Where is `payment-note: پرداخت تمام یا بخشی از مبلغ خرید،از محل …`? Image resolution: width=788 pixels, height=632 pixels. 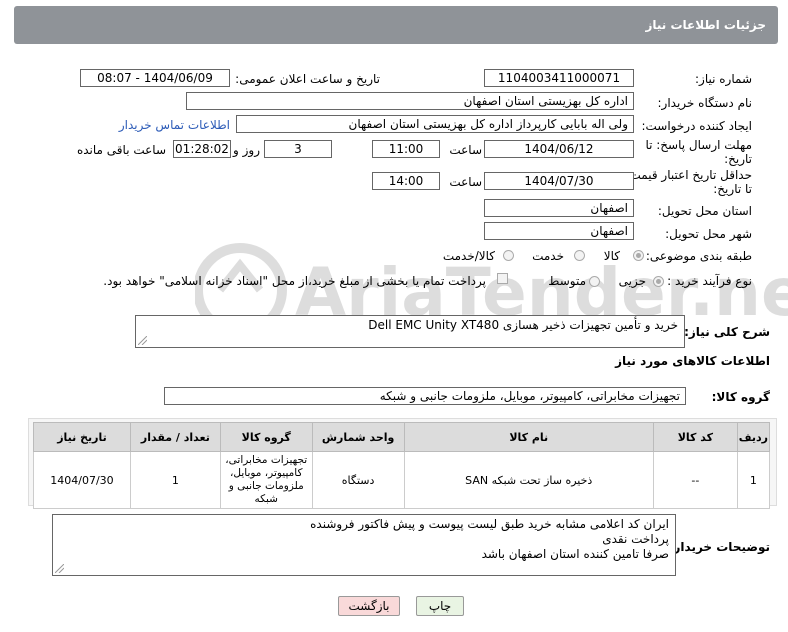
payment-note: پرداخت تمام یا بخشی از مبلغ خرید،از محل … is located at coordinates (294, 281).